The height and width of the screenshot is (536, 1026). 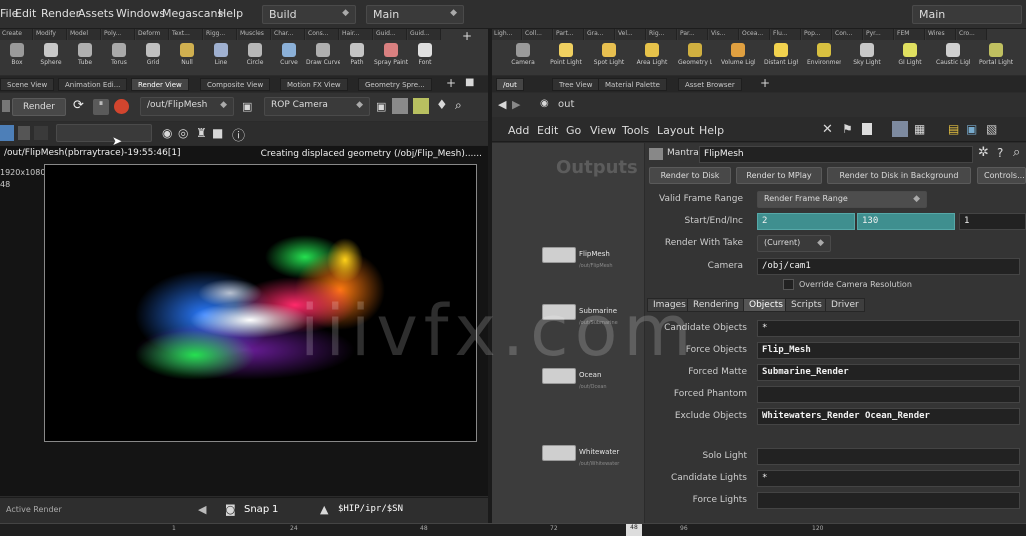 I want to click on list-mode-icon, so click(x=900, y=129).